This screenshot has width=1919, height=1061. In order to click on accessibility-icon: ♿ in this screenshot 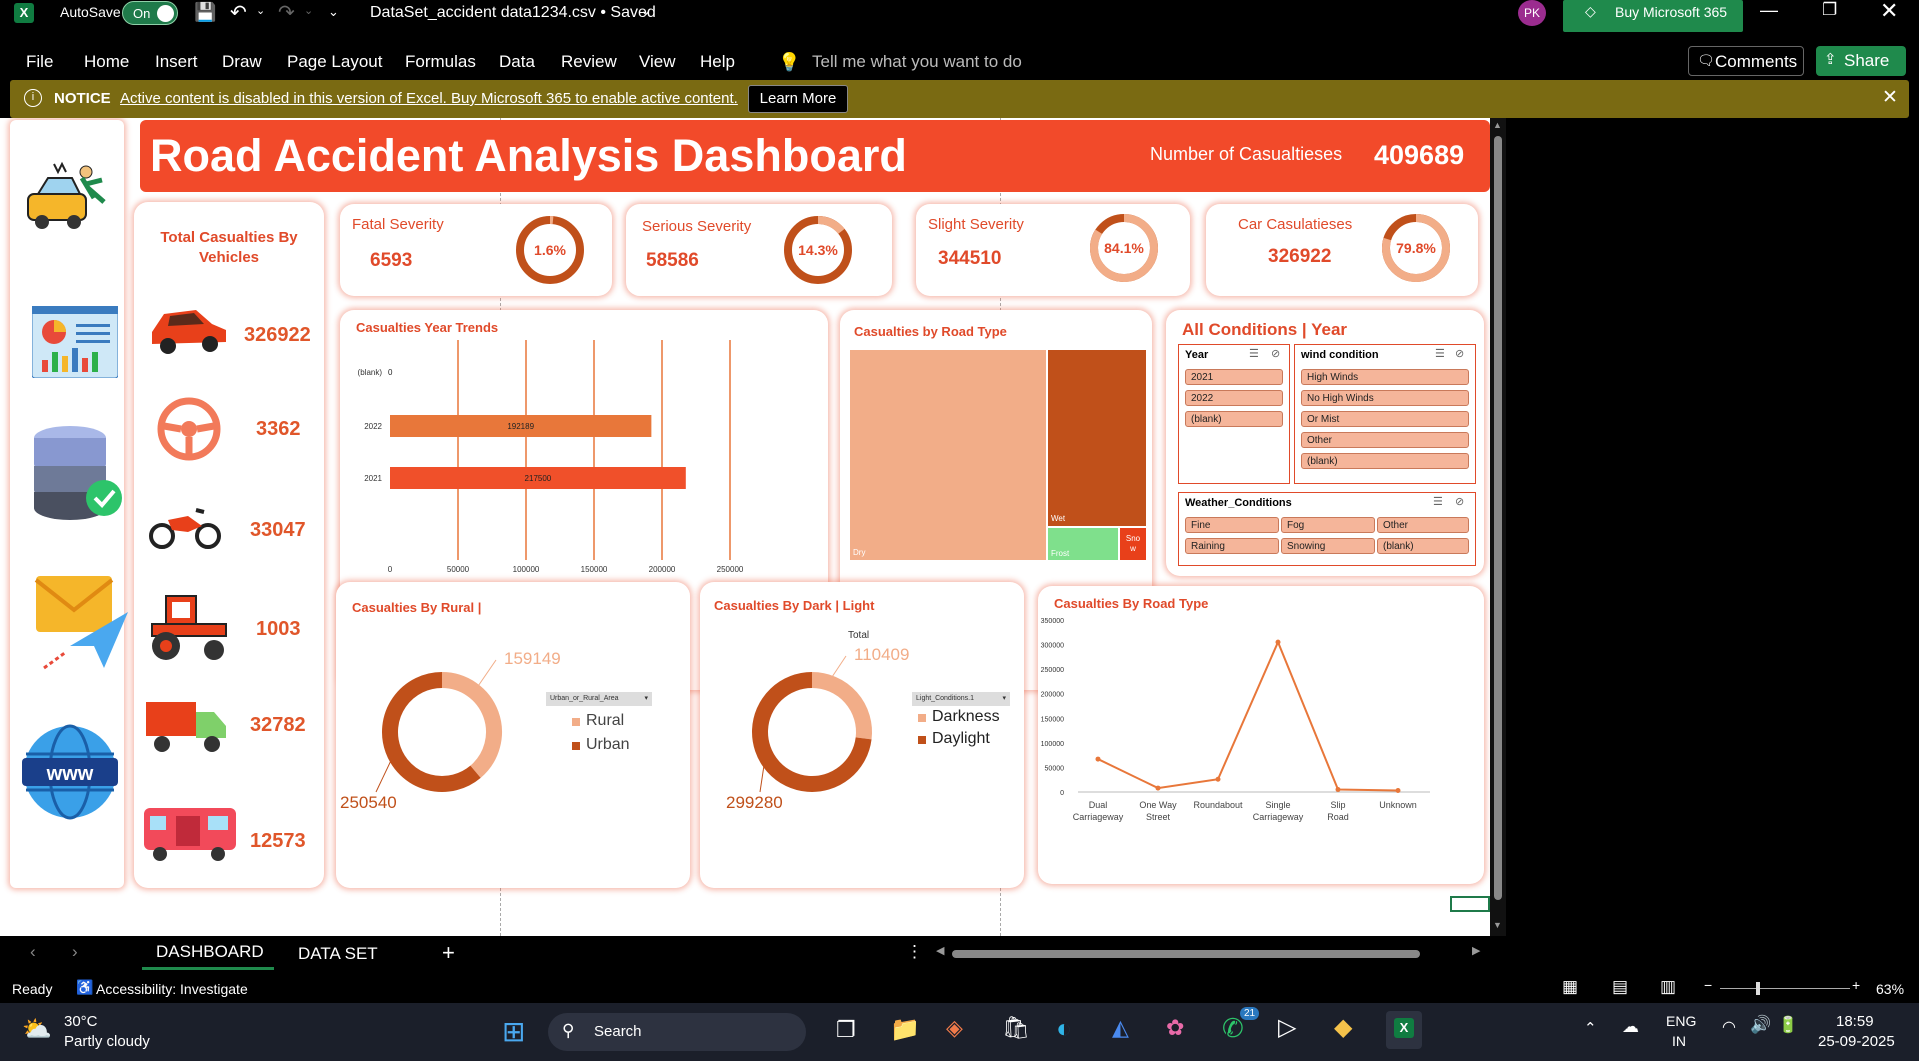, I will do `click(84, 987)`.